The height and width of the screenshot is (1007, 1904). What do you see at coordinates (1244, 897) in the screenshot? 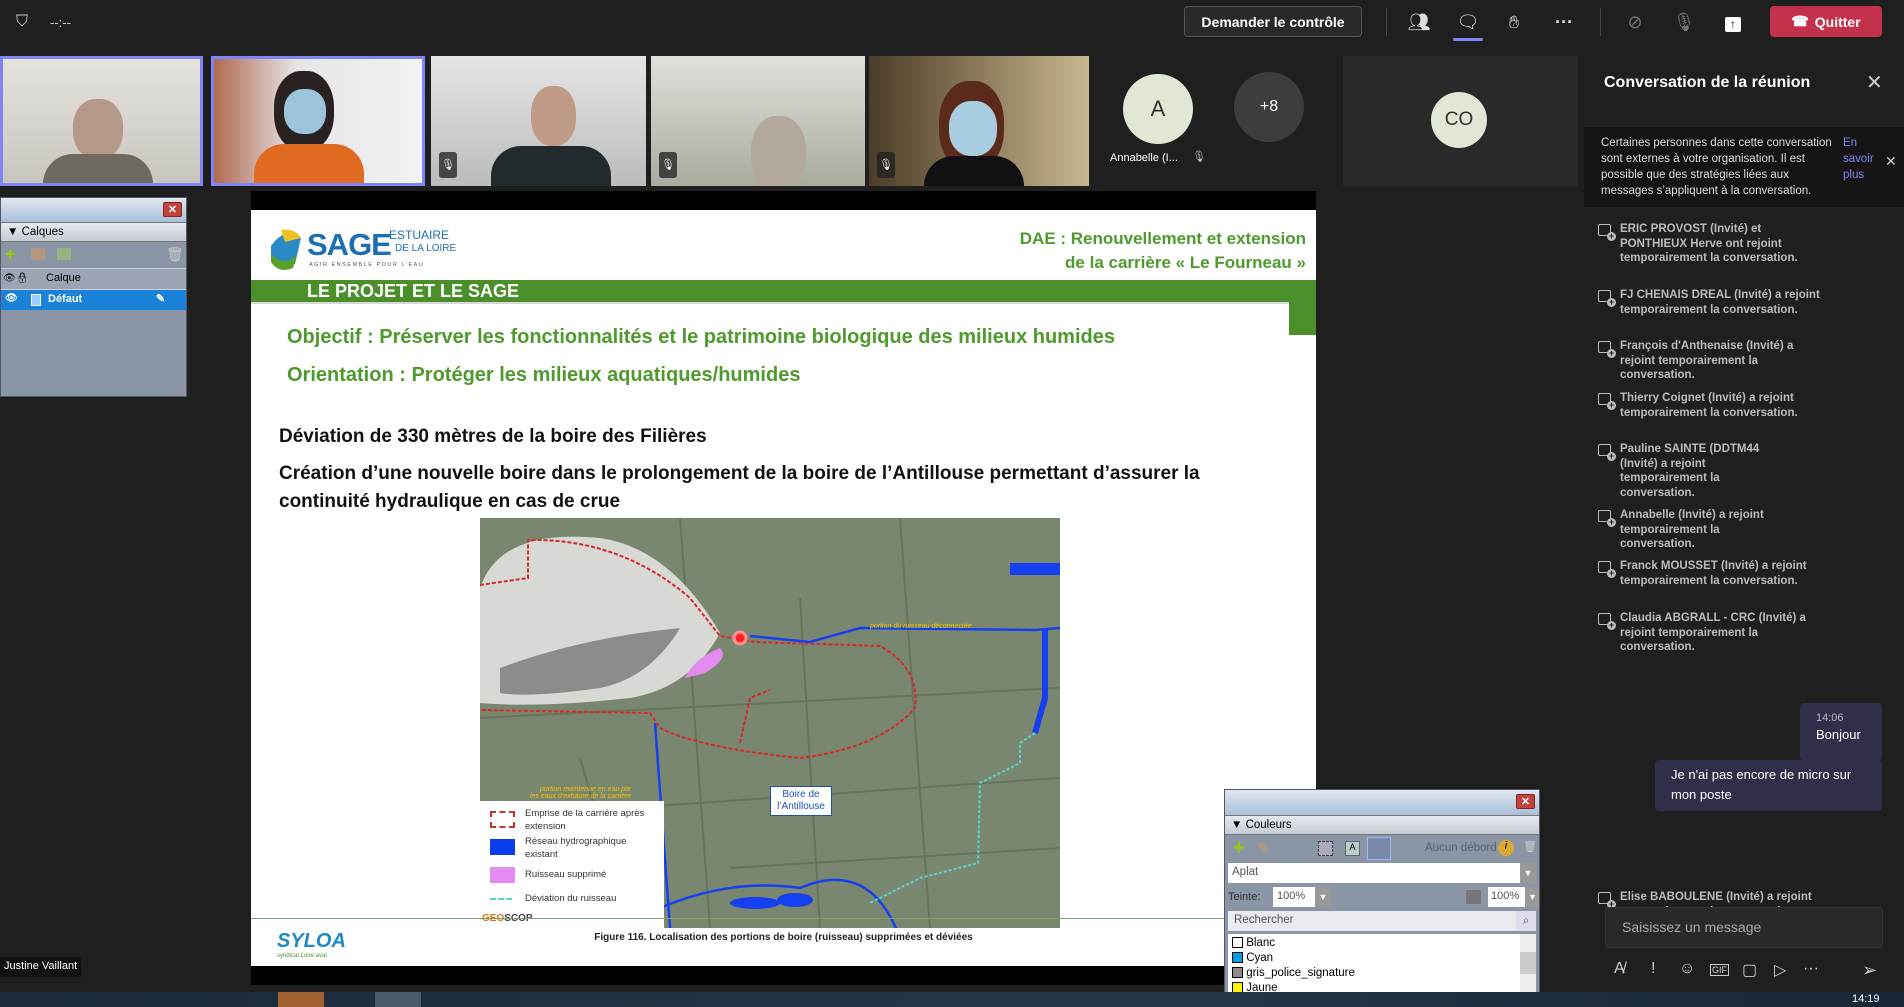
I see `tint-label: Teinte:` at bounding box center [1244, 897].